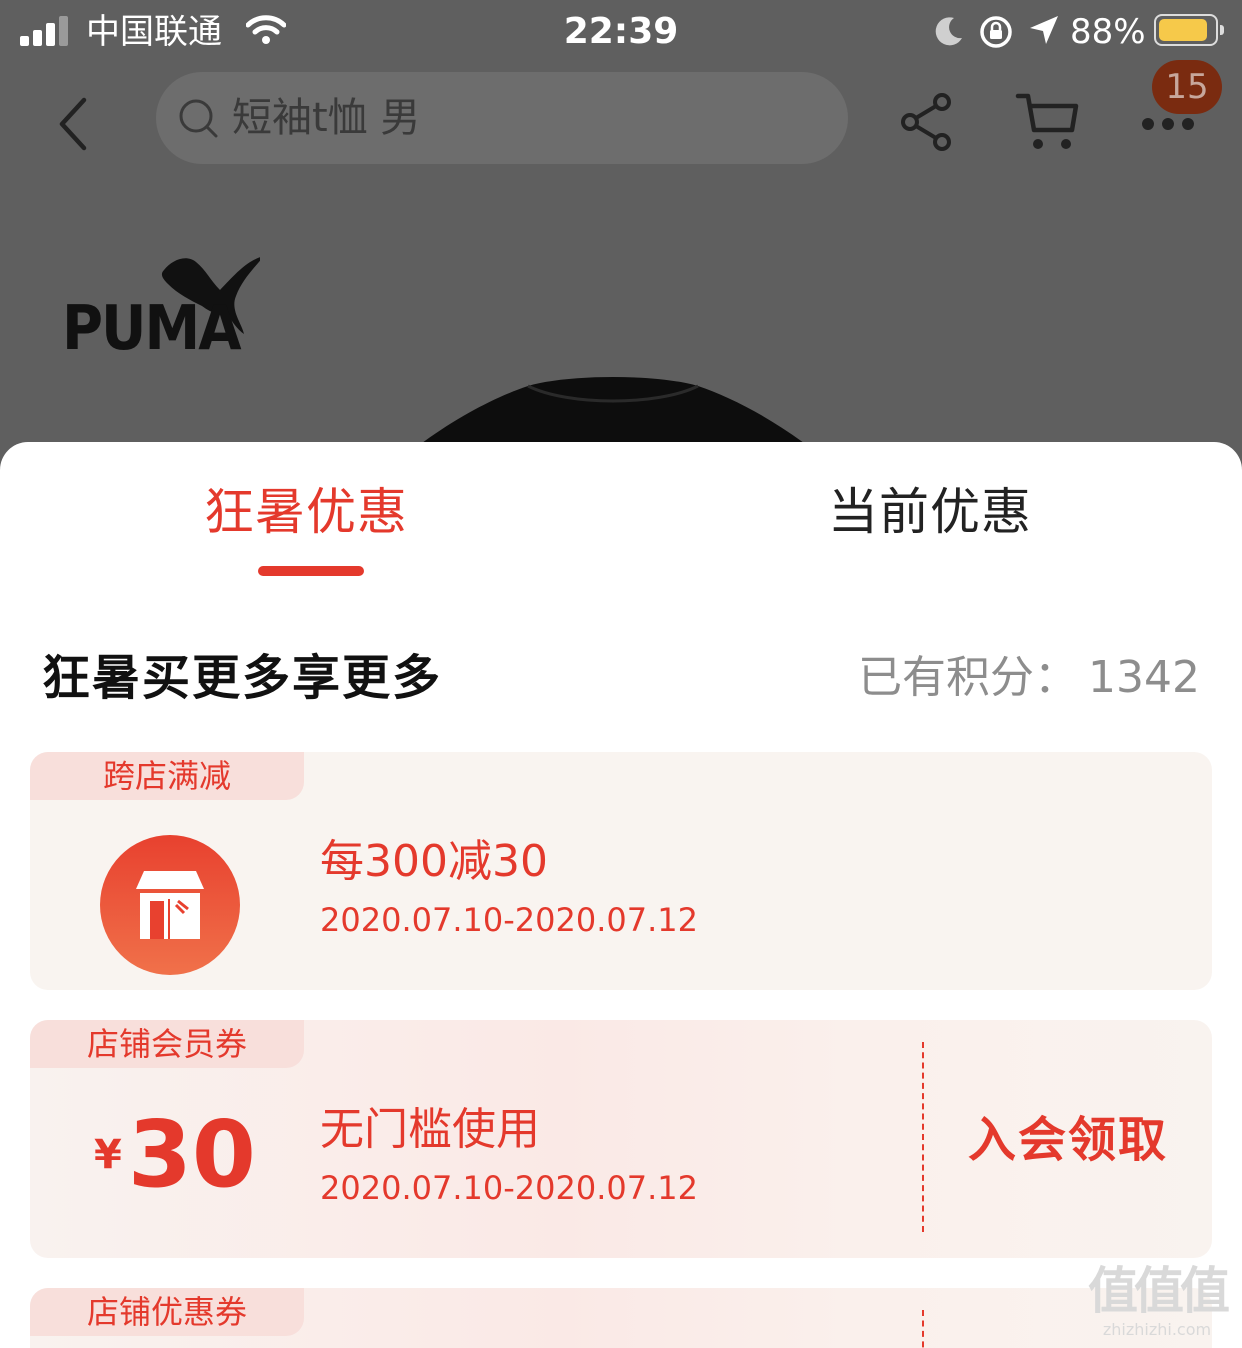 The height and width of the screenshot is (1348, 1242). Describe the element at coordinates (78, 124) in the screenshot. I see `back-chevron-icon` at that location.